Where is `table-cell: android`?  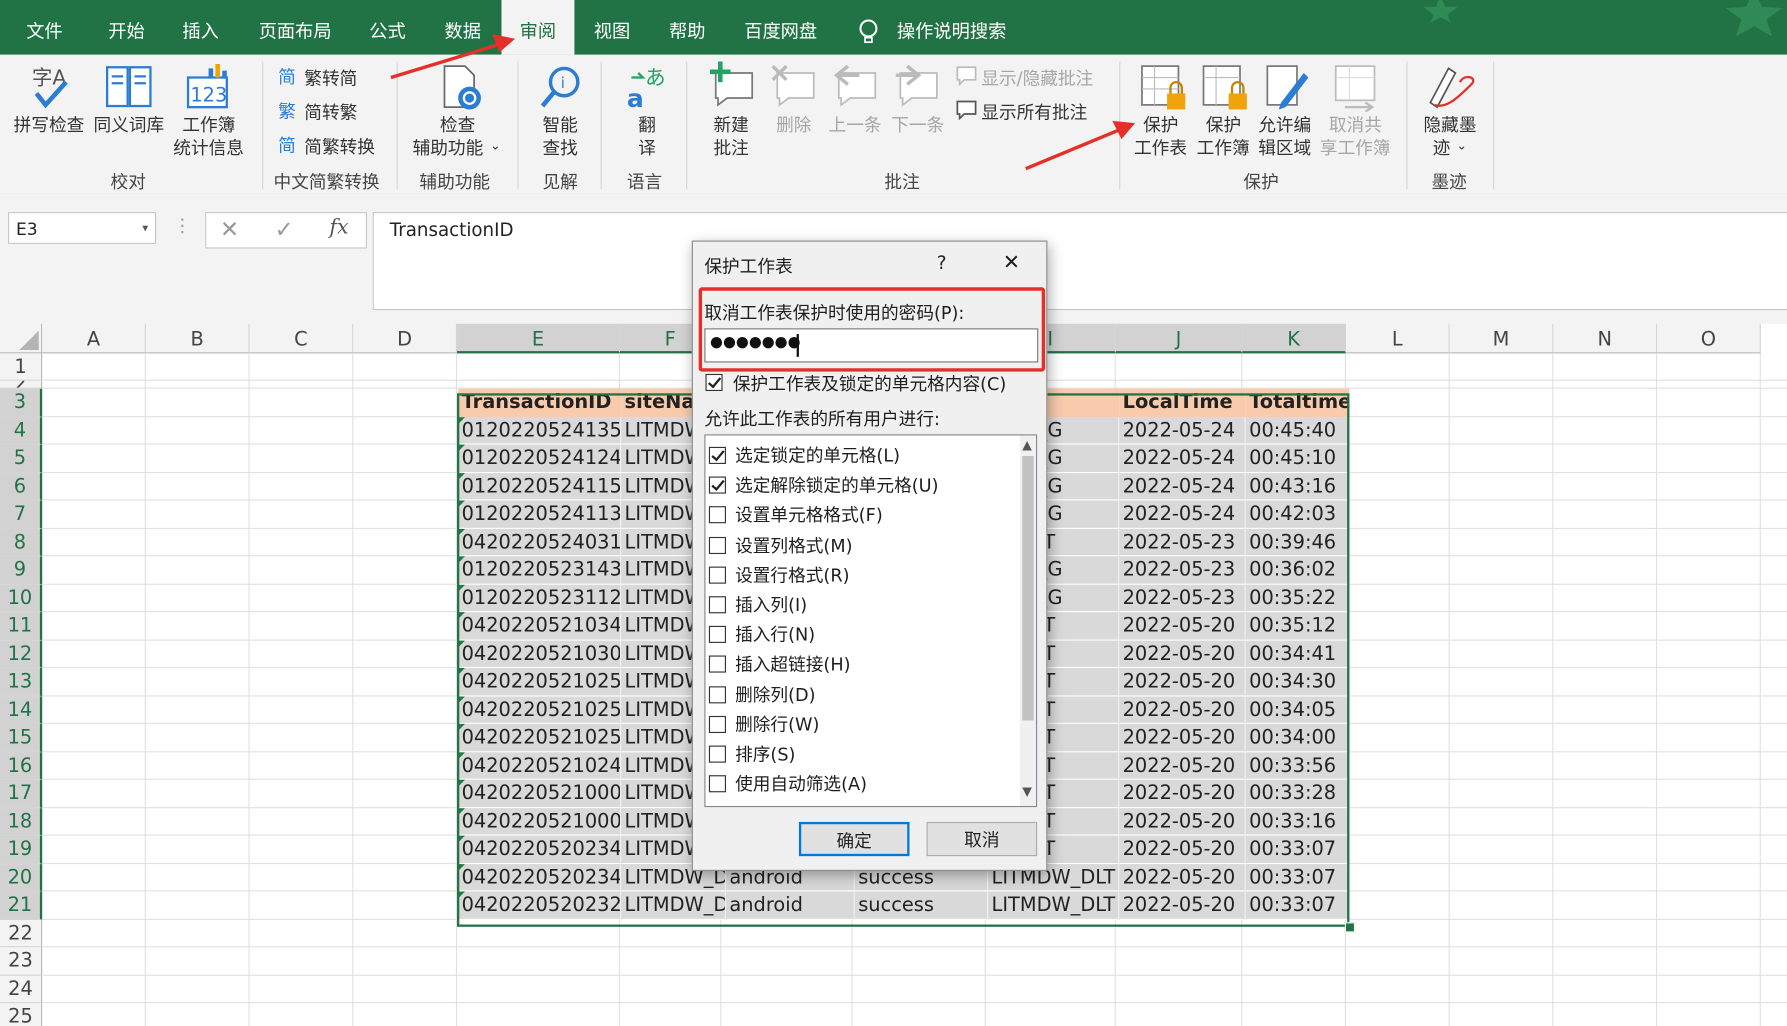
table-cell: android is located at coordinates (790, 905).